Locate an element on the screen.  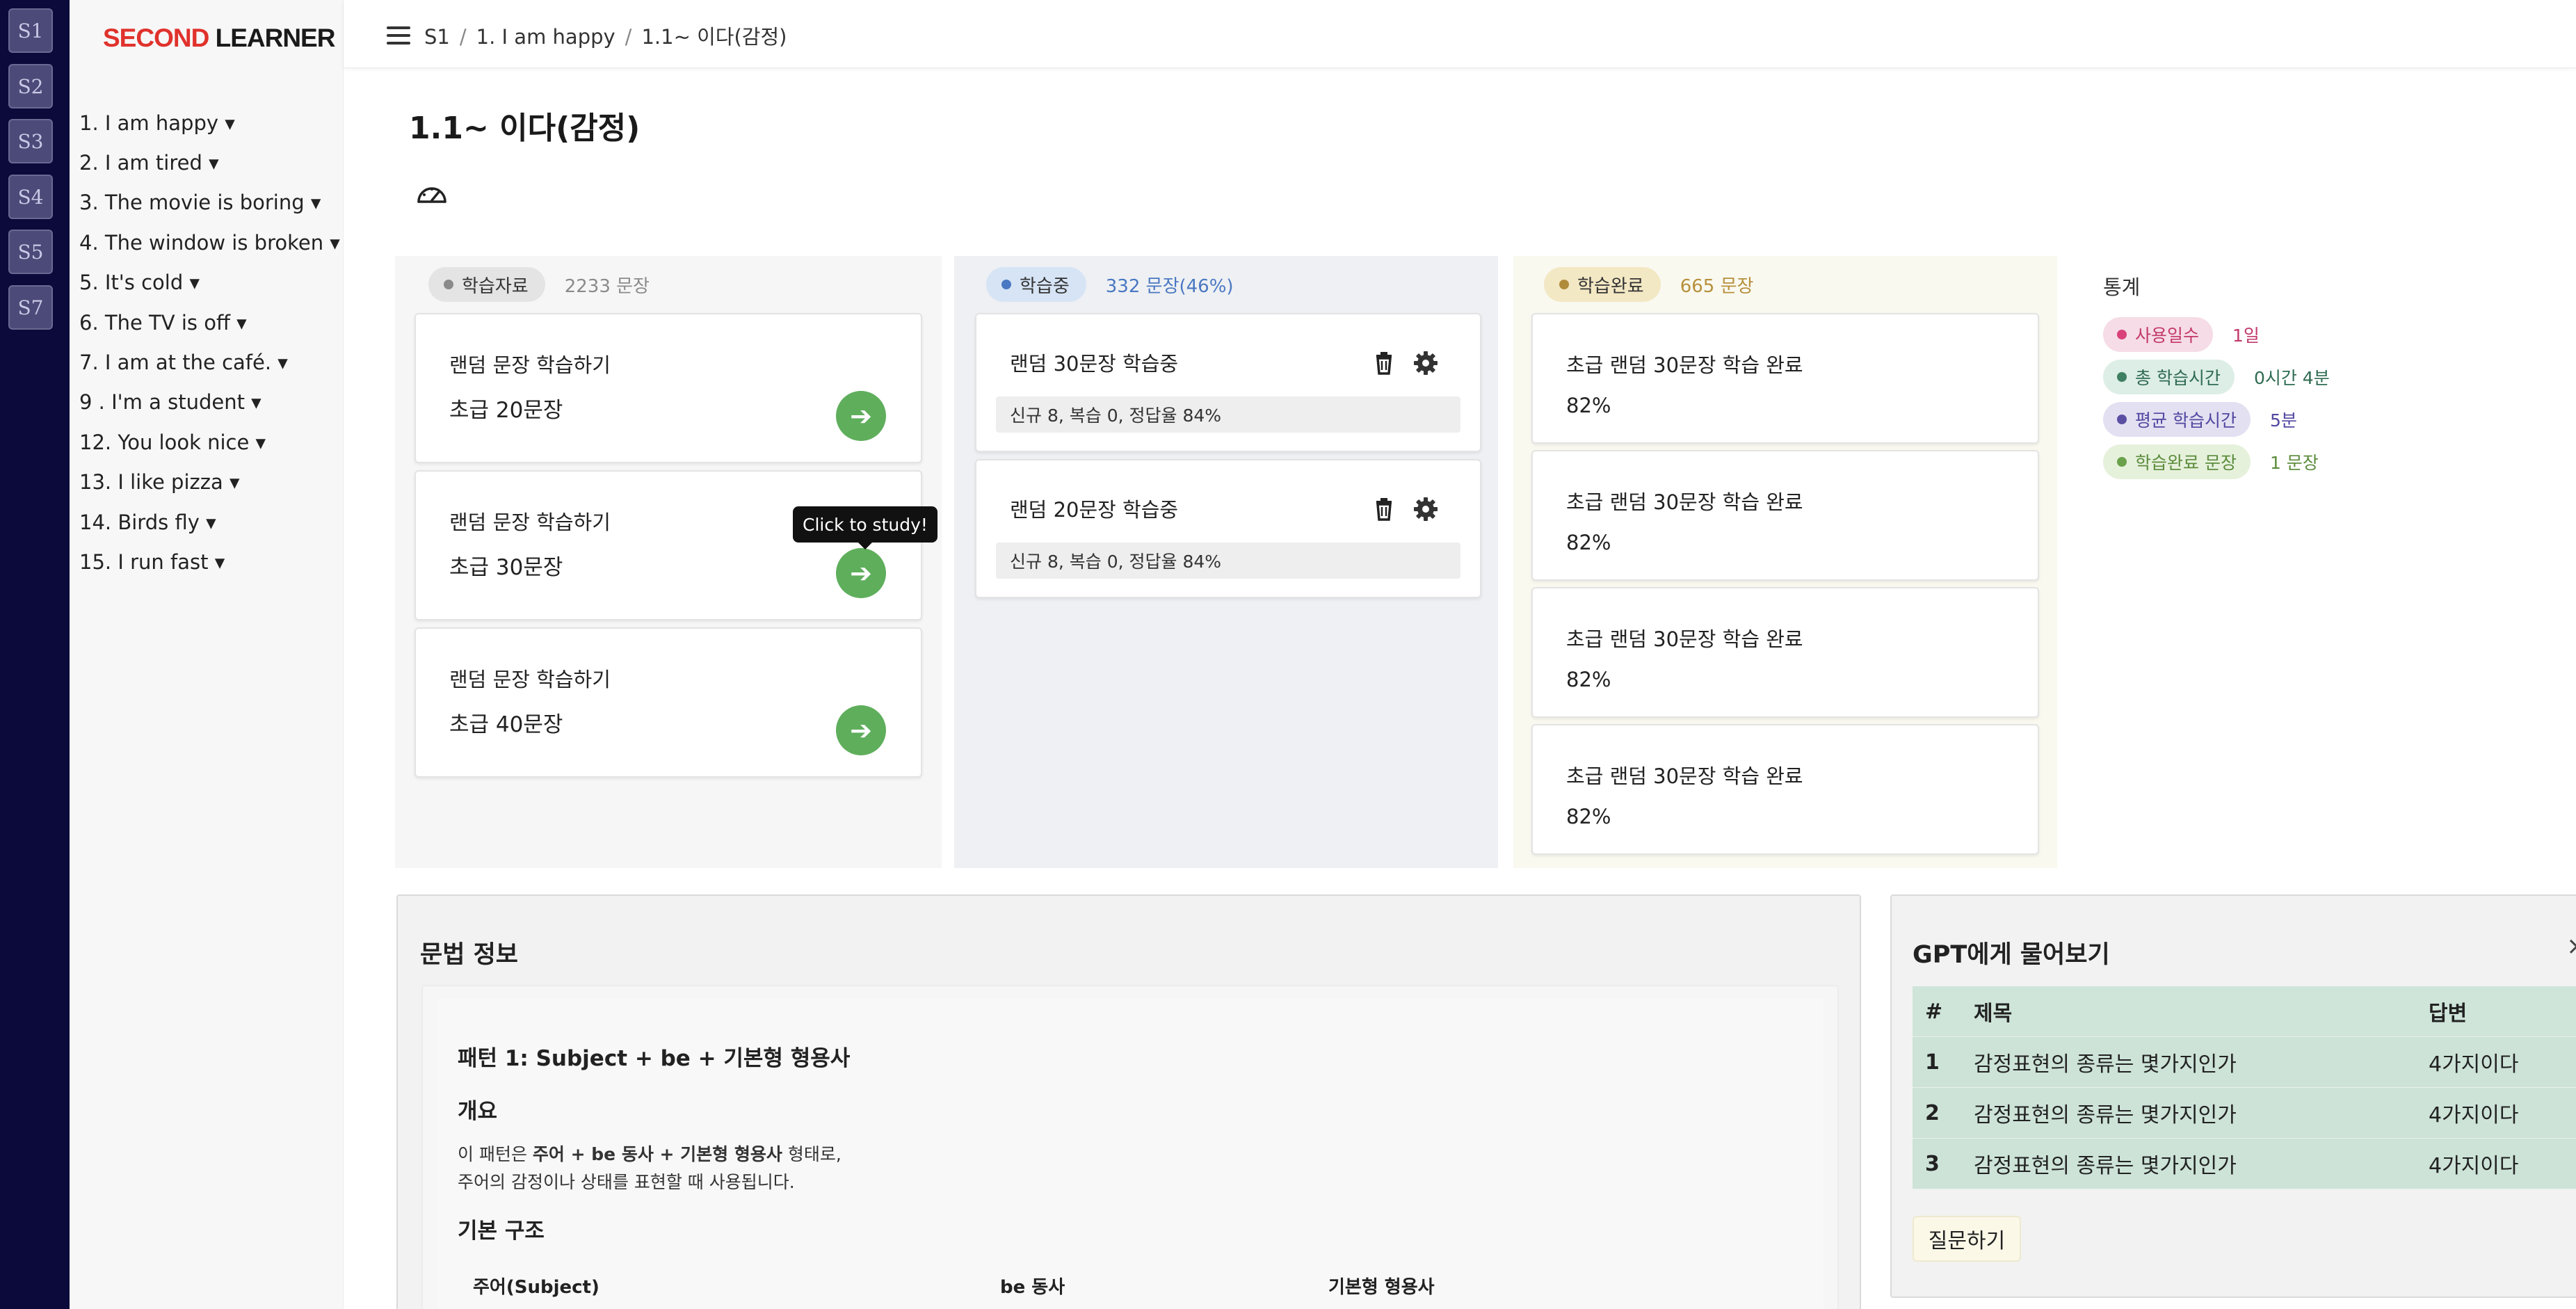
overview-line-2: 주어의 감정이나 상태를 표현할 때 사용됩니다. is located at coordinates (627, 1182).